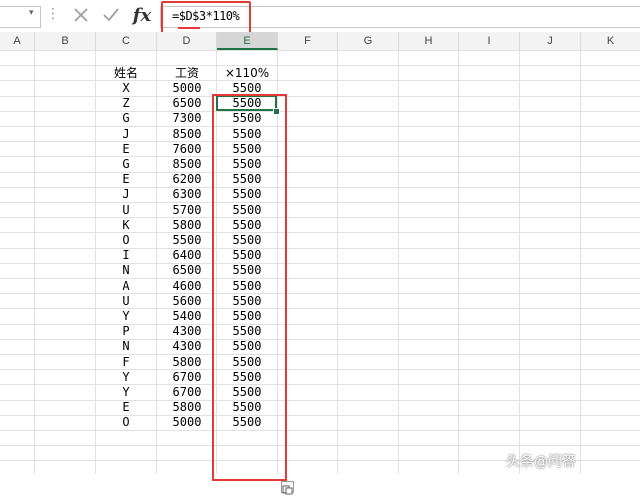 The height and width of the screenshot is (500, 640). I want to click on salary-cell: 6200, so click(187, 179).